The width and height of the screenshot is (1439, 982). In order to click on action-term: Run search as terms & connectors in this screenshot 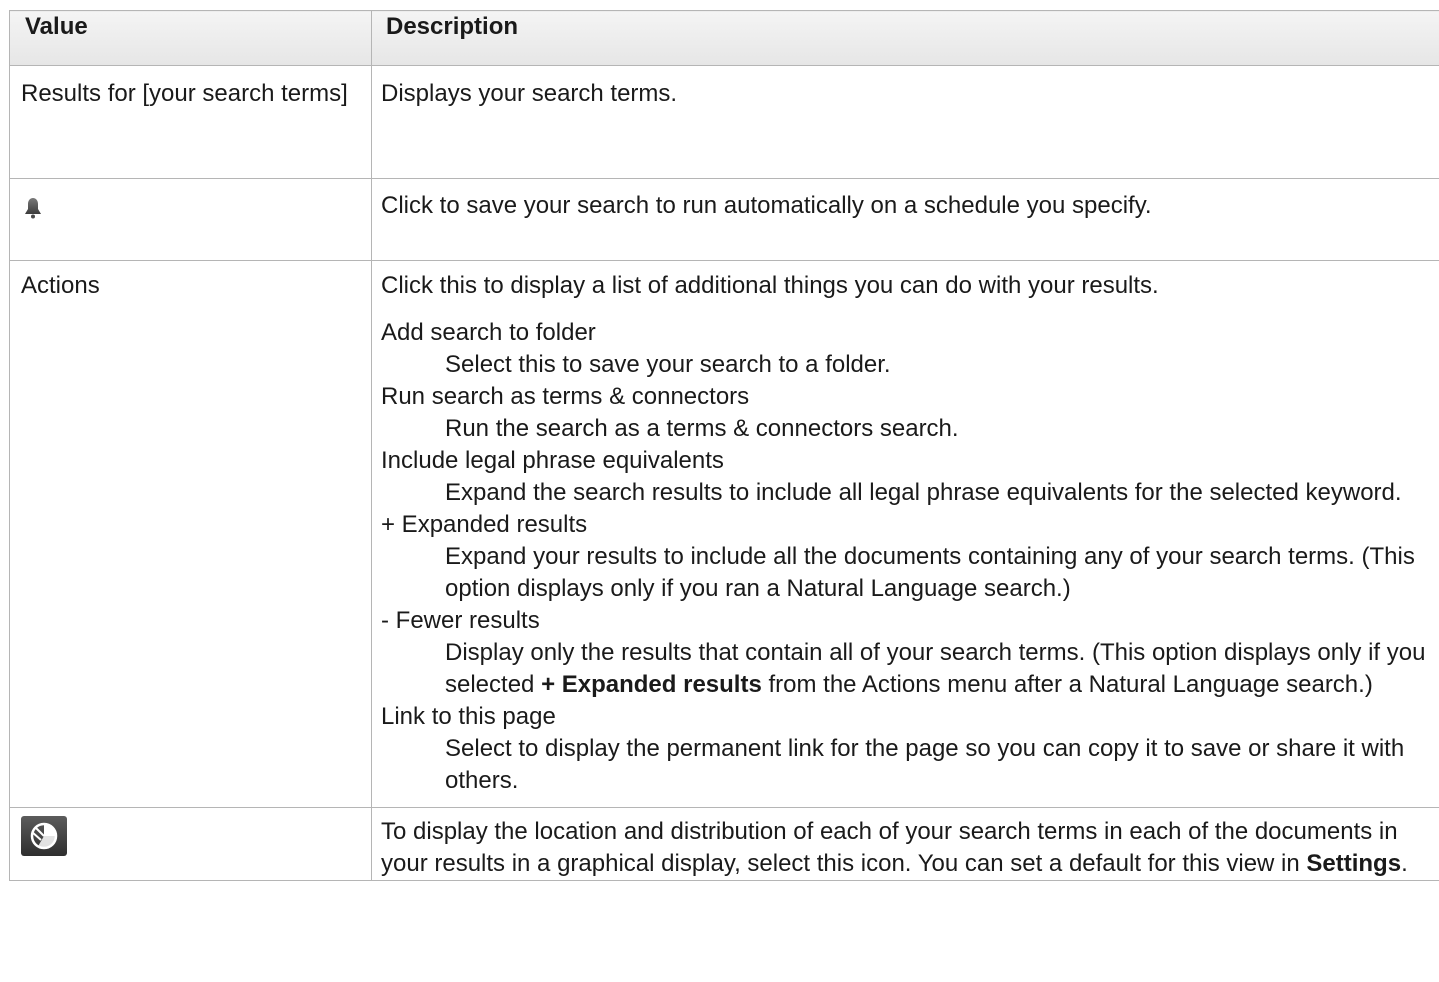, I will do `click(565, 396)`.